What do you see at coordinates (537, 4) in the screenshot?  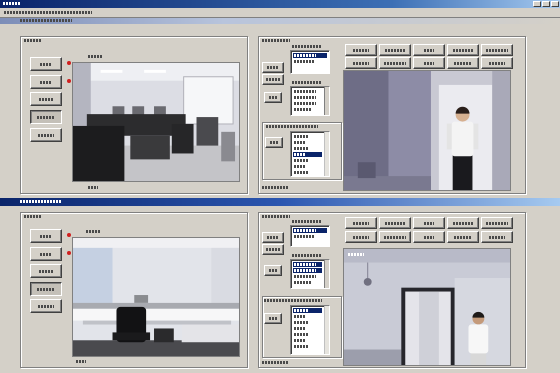 I see `minimize-icon` at bounding box center [537, 4].